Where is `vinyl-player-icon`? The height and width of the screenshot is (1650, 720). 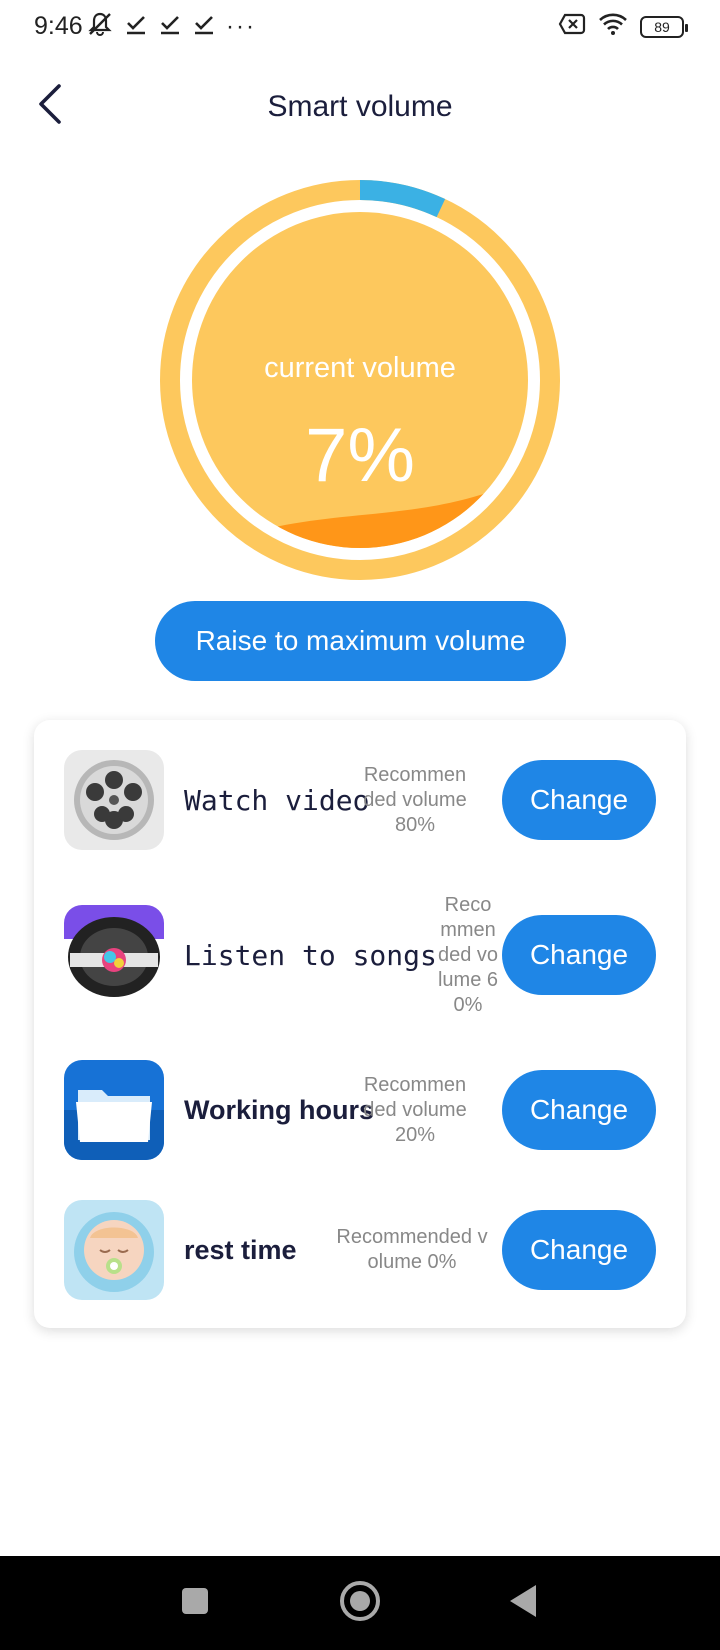 vinyl-player-icon is located at coordinates (114, 955).